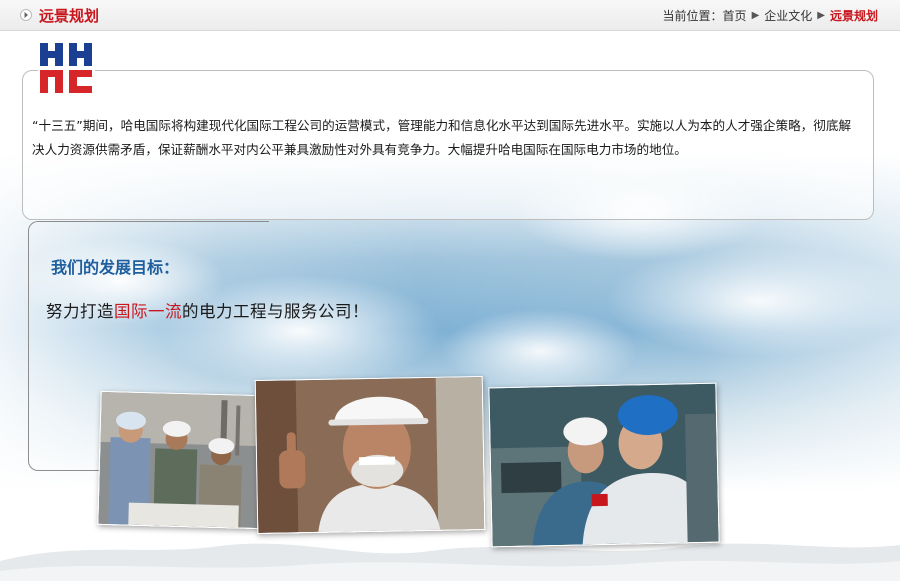  I want to click on breadcrumb: 当前位置： 首页 ▶ 企业文化 ▶ 远景规划, so click(770, 15).